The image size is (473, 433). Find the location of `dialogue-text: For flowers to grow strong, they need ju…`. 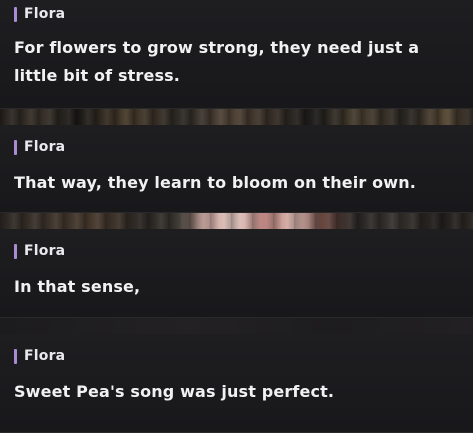

dialogue-text: For flowers to grow strong, they need ju… is located at coordinates (217, 61).